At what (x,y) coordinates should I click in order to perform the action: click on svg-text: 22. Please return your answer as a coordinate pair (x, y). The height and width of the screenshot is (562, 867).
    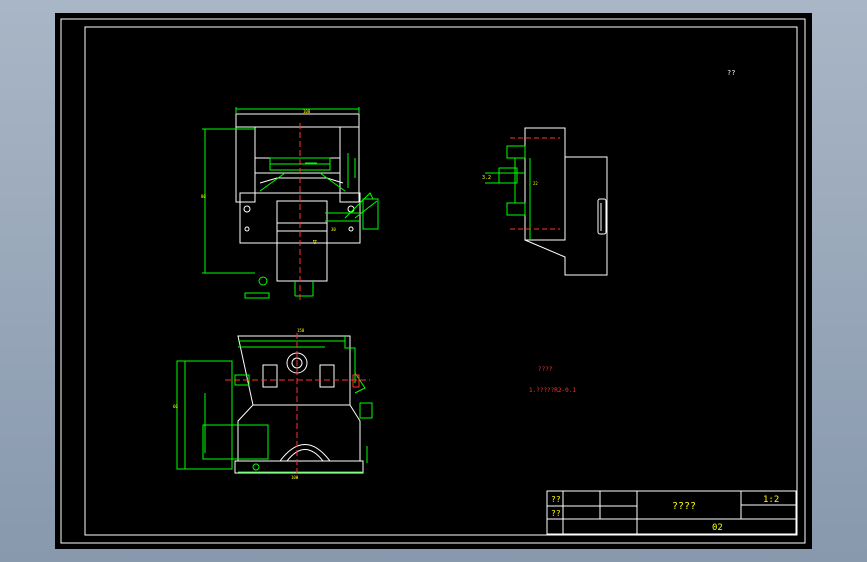
    Looking at the image, I should click on (535, 183).